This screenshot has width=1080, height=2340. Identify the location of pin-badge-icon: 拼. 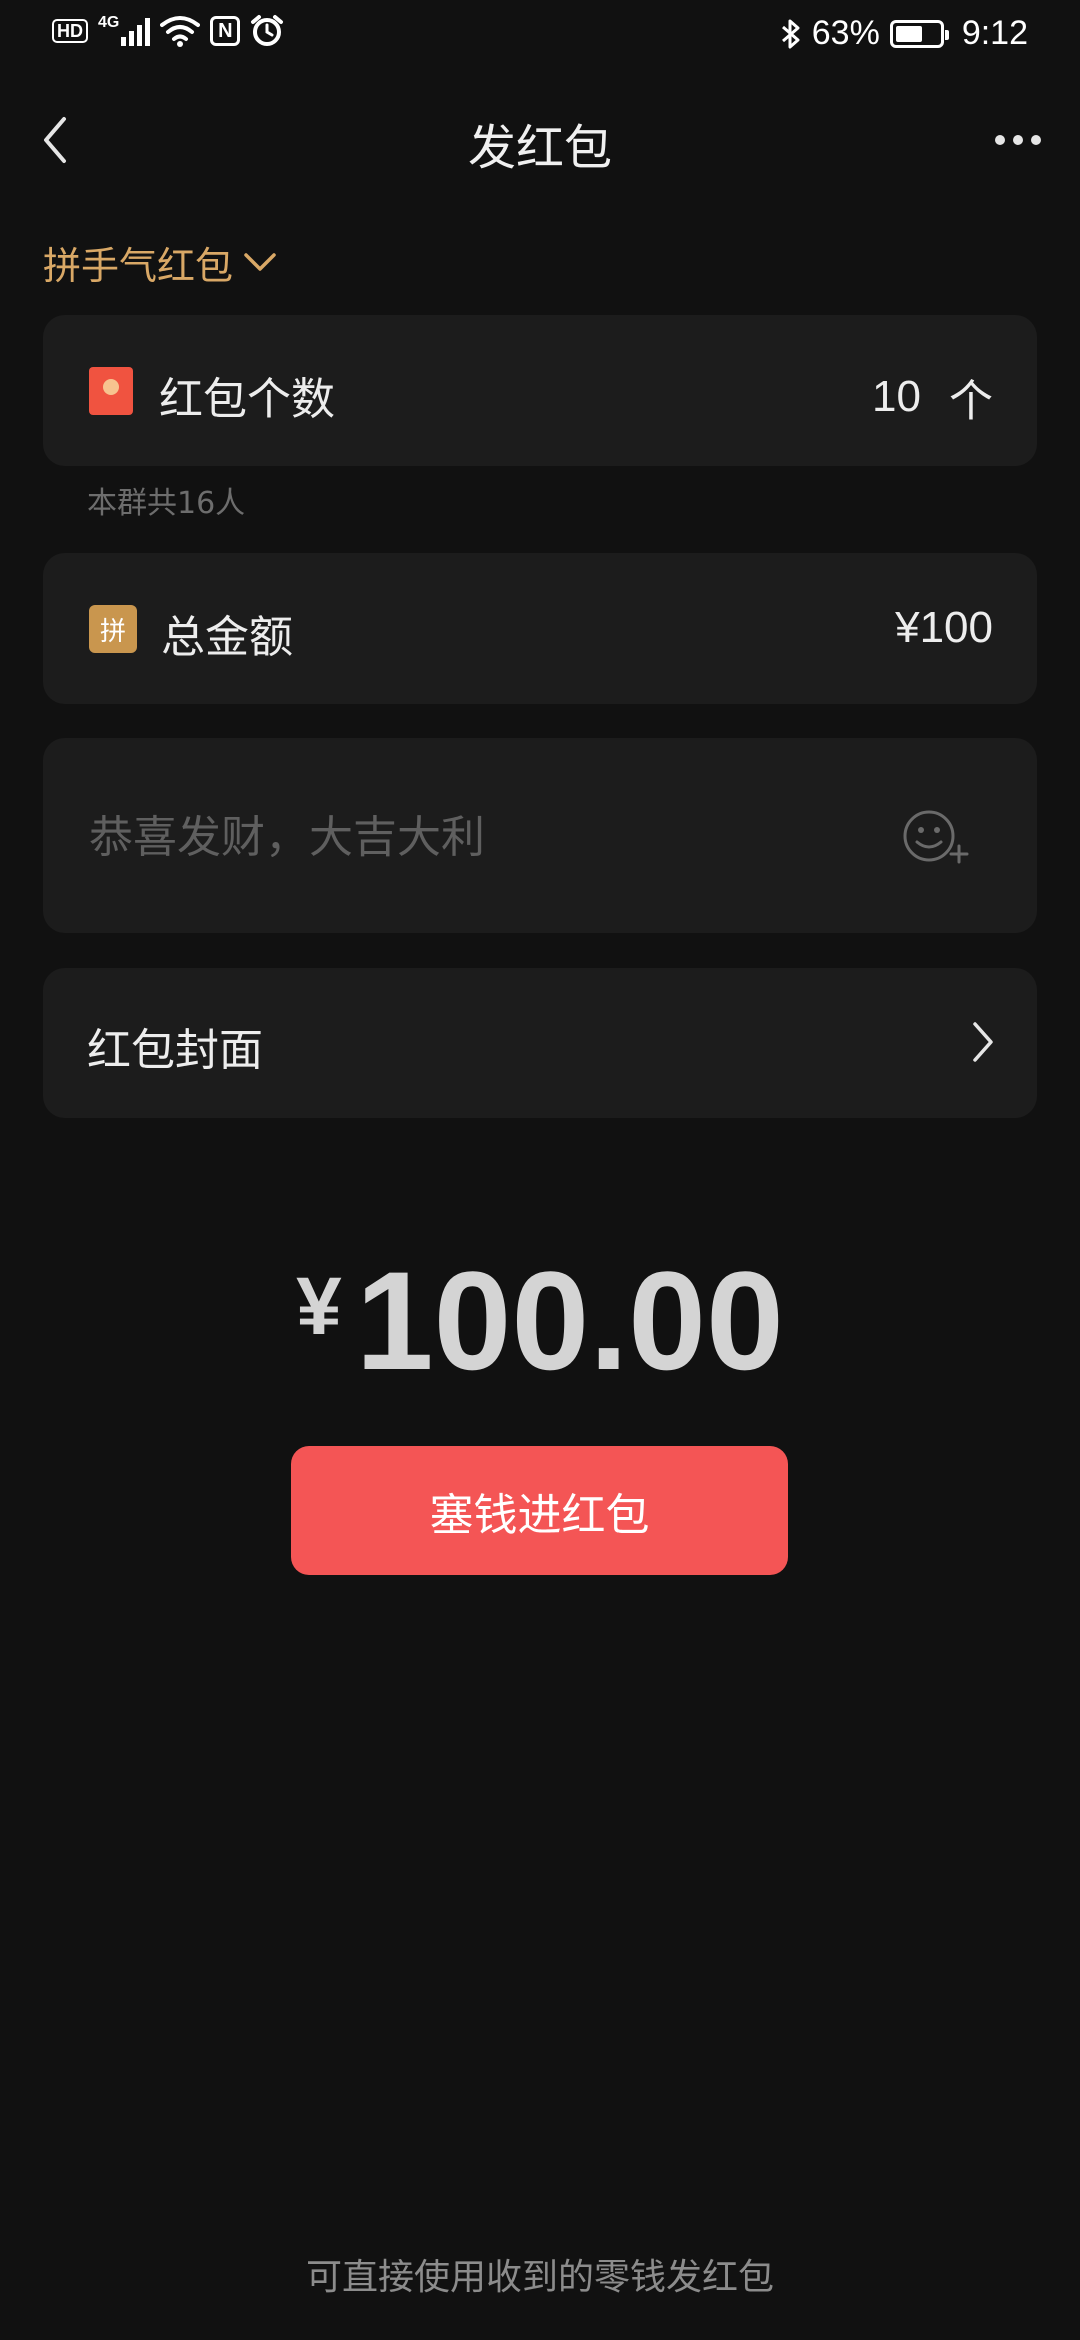
(113, 629).